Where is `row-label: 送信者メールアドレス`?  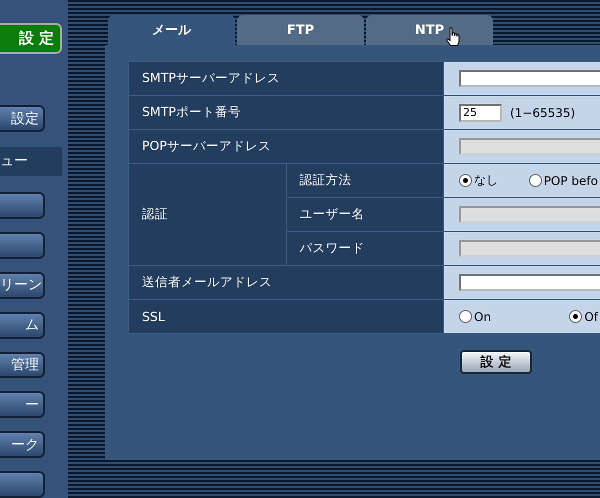 row-label: 送信者メールアドレス is located at coordinates (286, 283).